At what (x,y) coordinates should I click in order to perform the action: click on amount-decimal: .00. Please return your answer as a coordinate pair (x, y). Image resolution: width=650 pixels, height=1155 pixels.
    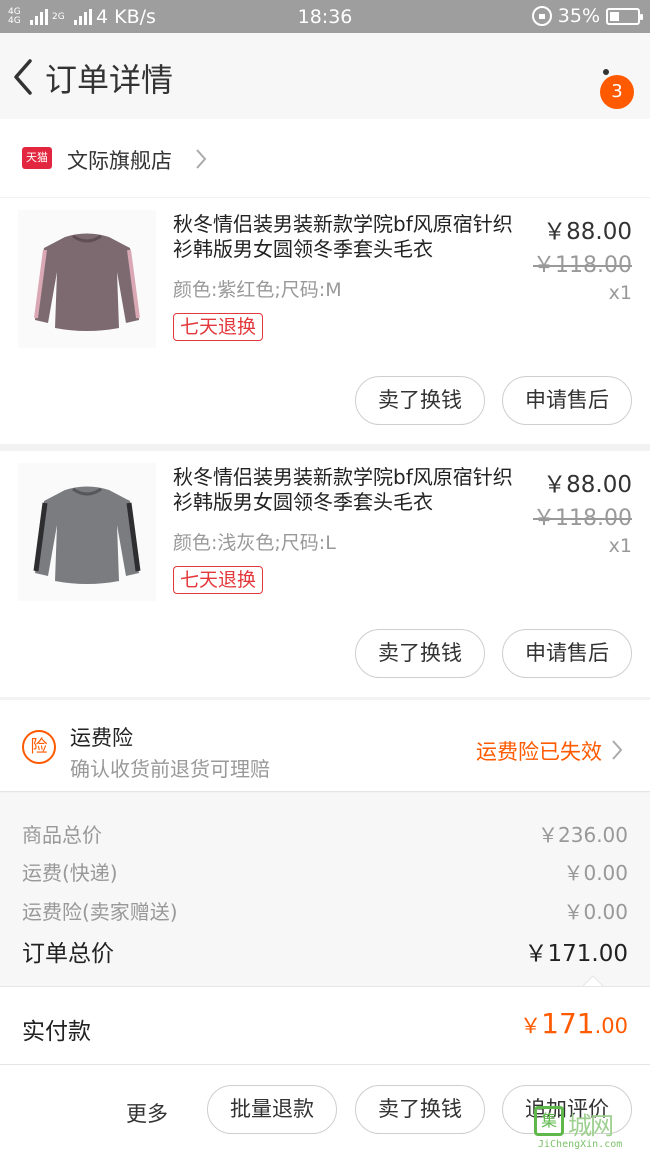
    Looking at the image, I should click on (611, 1026).